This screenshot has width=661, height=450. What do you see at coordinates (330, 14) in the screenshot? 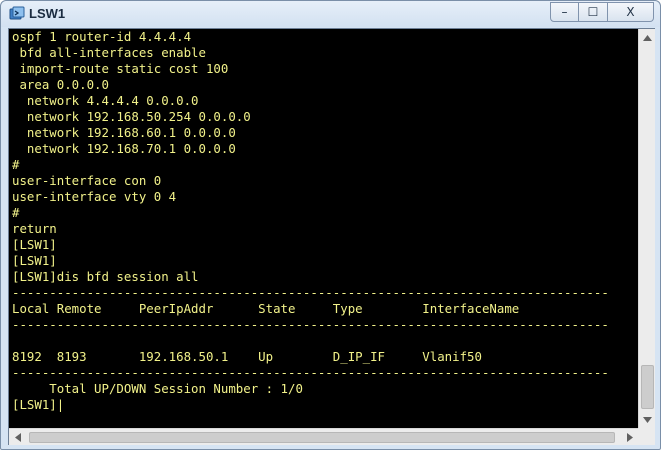
I see `title-bar: LSW1 – ☐ X` at bounding box center [330, 14].